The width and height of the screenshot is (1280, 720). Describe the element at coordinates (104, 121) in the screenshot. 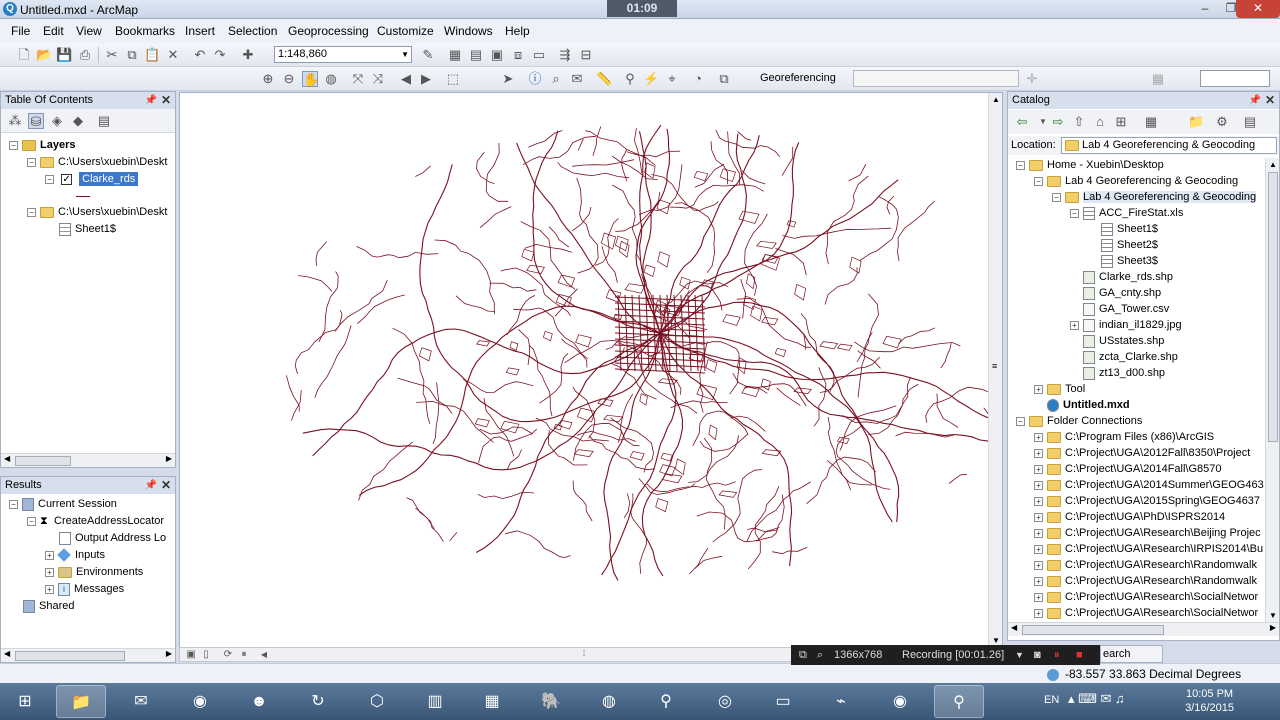

I see `options-icon: ▤` at that location.